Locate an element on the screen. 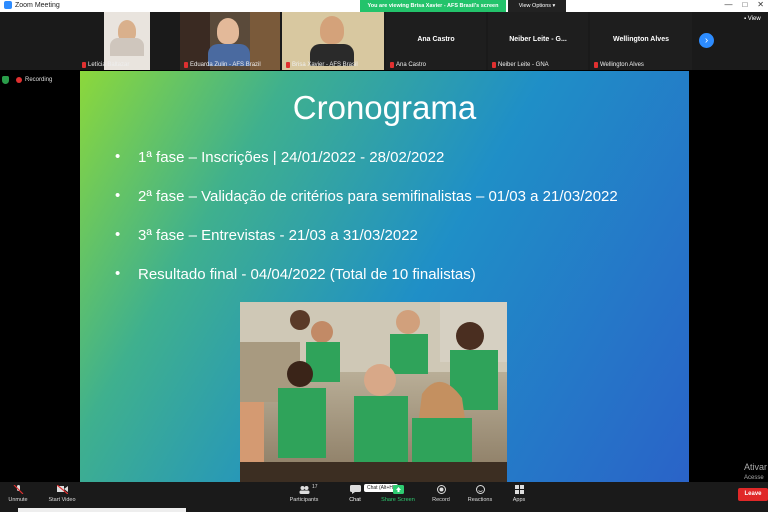  window-title: Zoom Meeting is located at coordinates (37, 5).